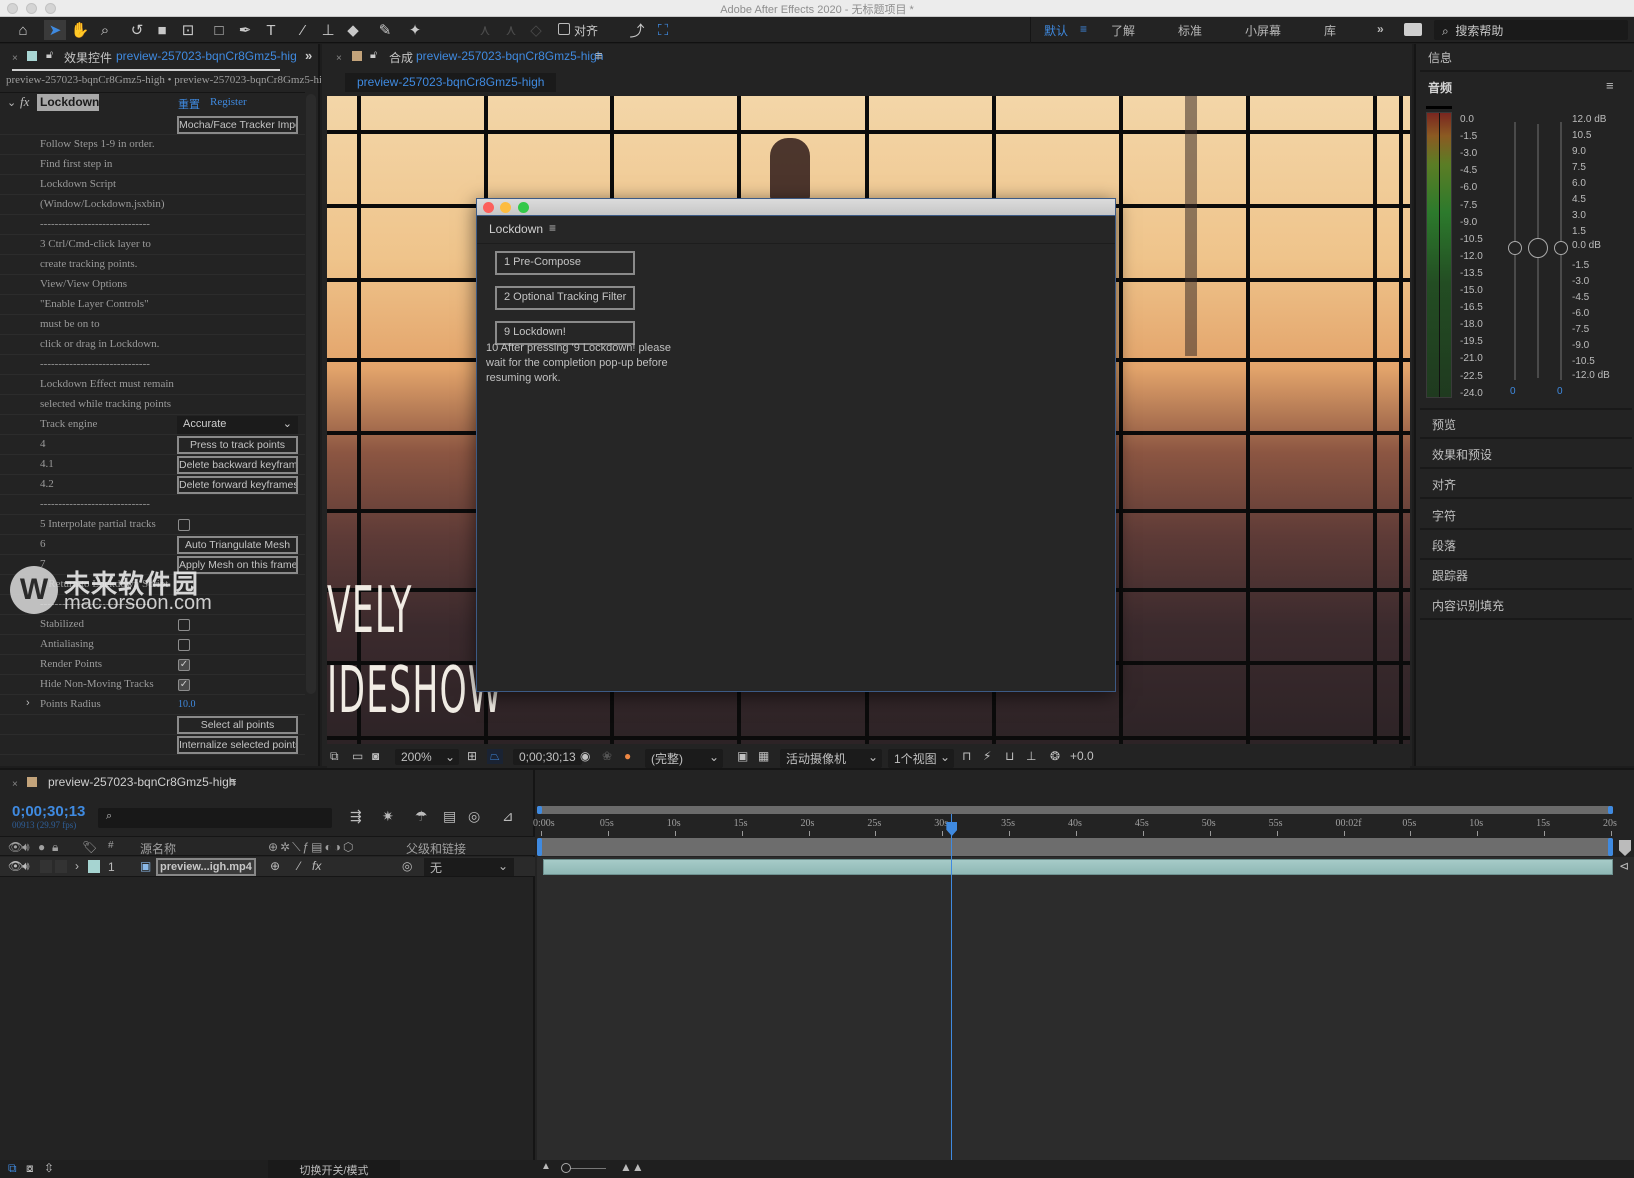 The height and width of the screenshot is (1178, 1634). What do you see at coordinates (1380, 29) in the screenshot?
I see `workspace-overflow-button: »` at bounding box center [1380, 29].